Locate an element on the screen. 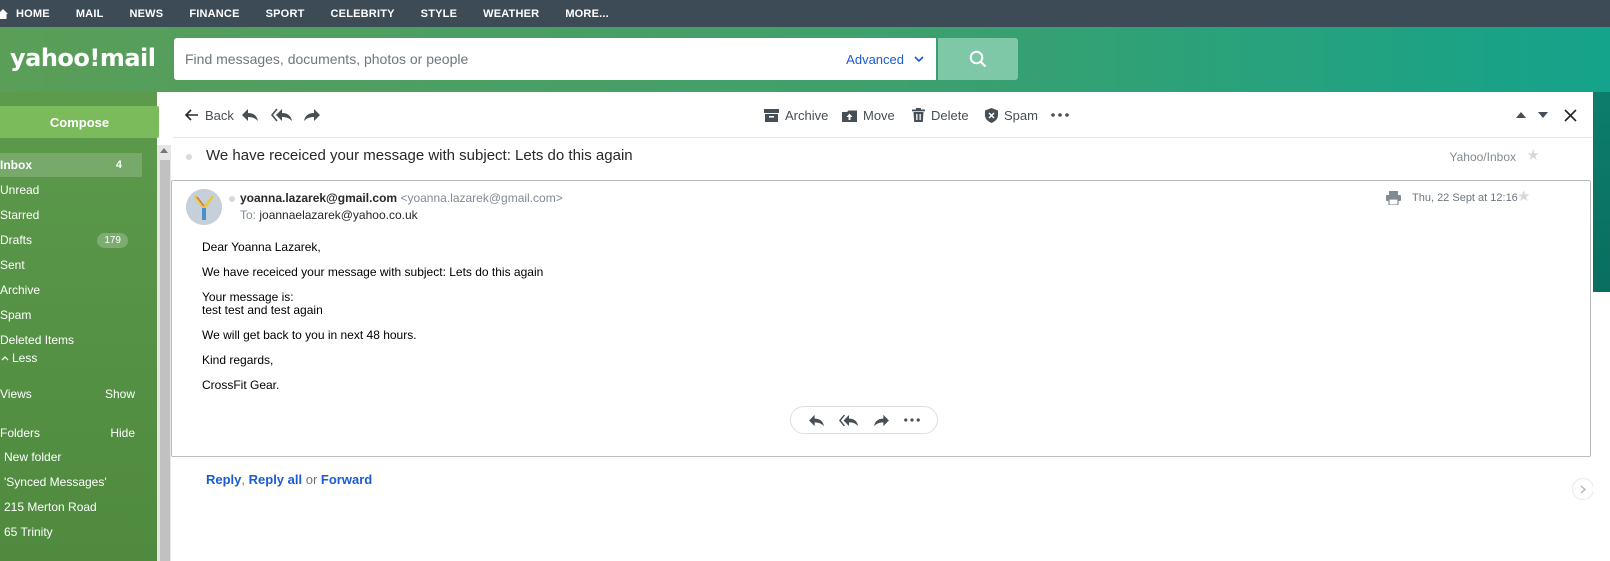  print-icon is located at coordinates (1393, 200).